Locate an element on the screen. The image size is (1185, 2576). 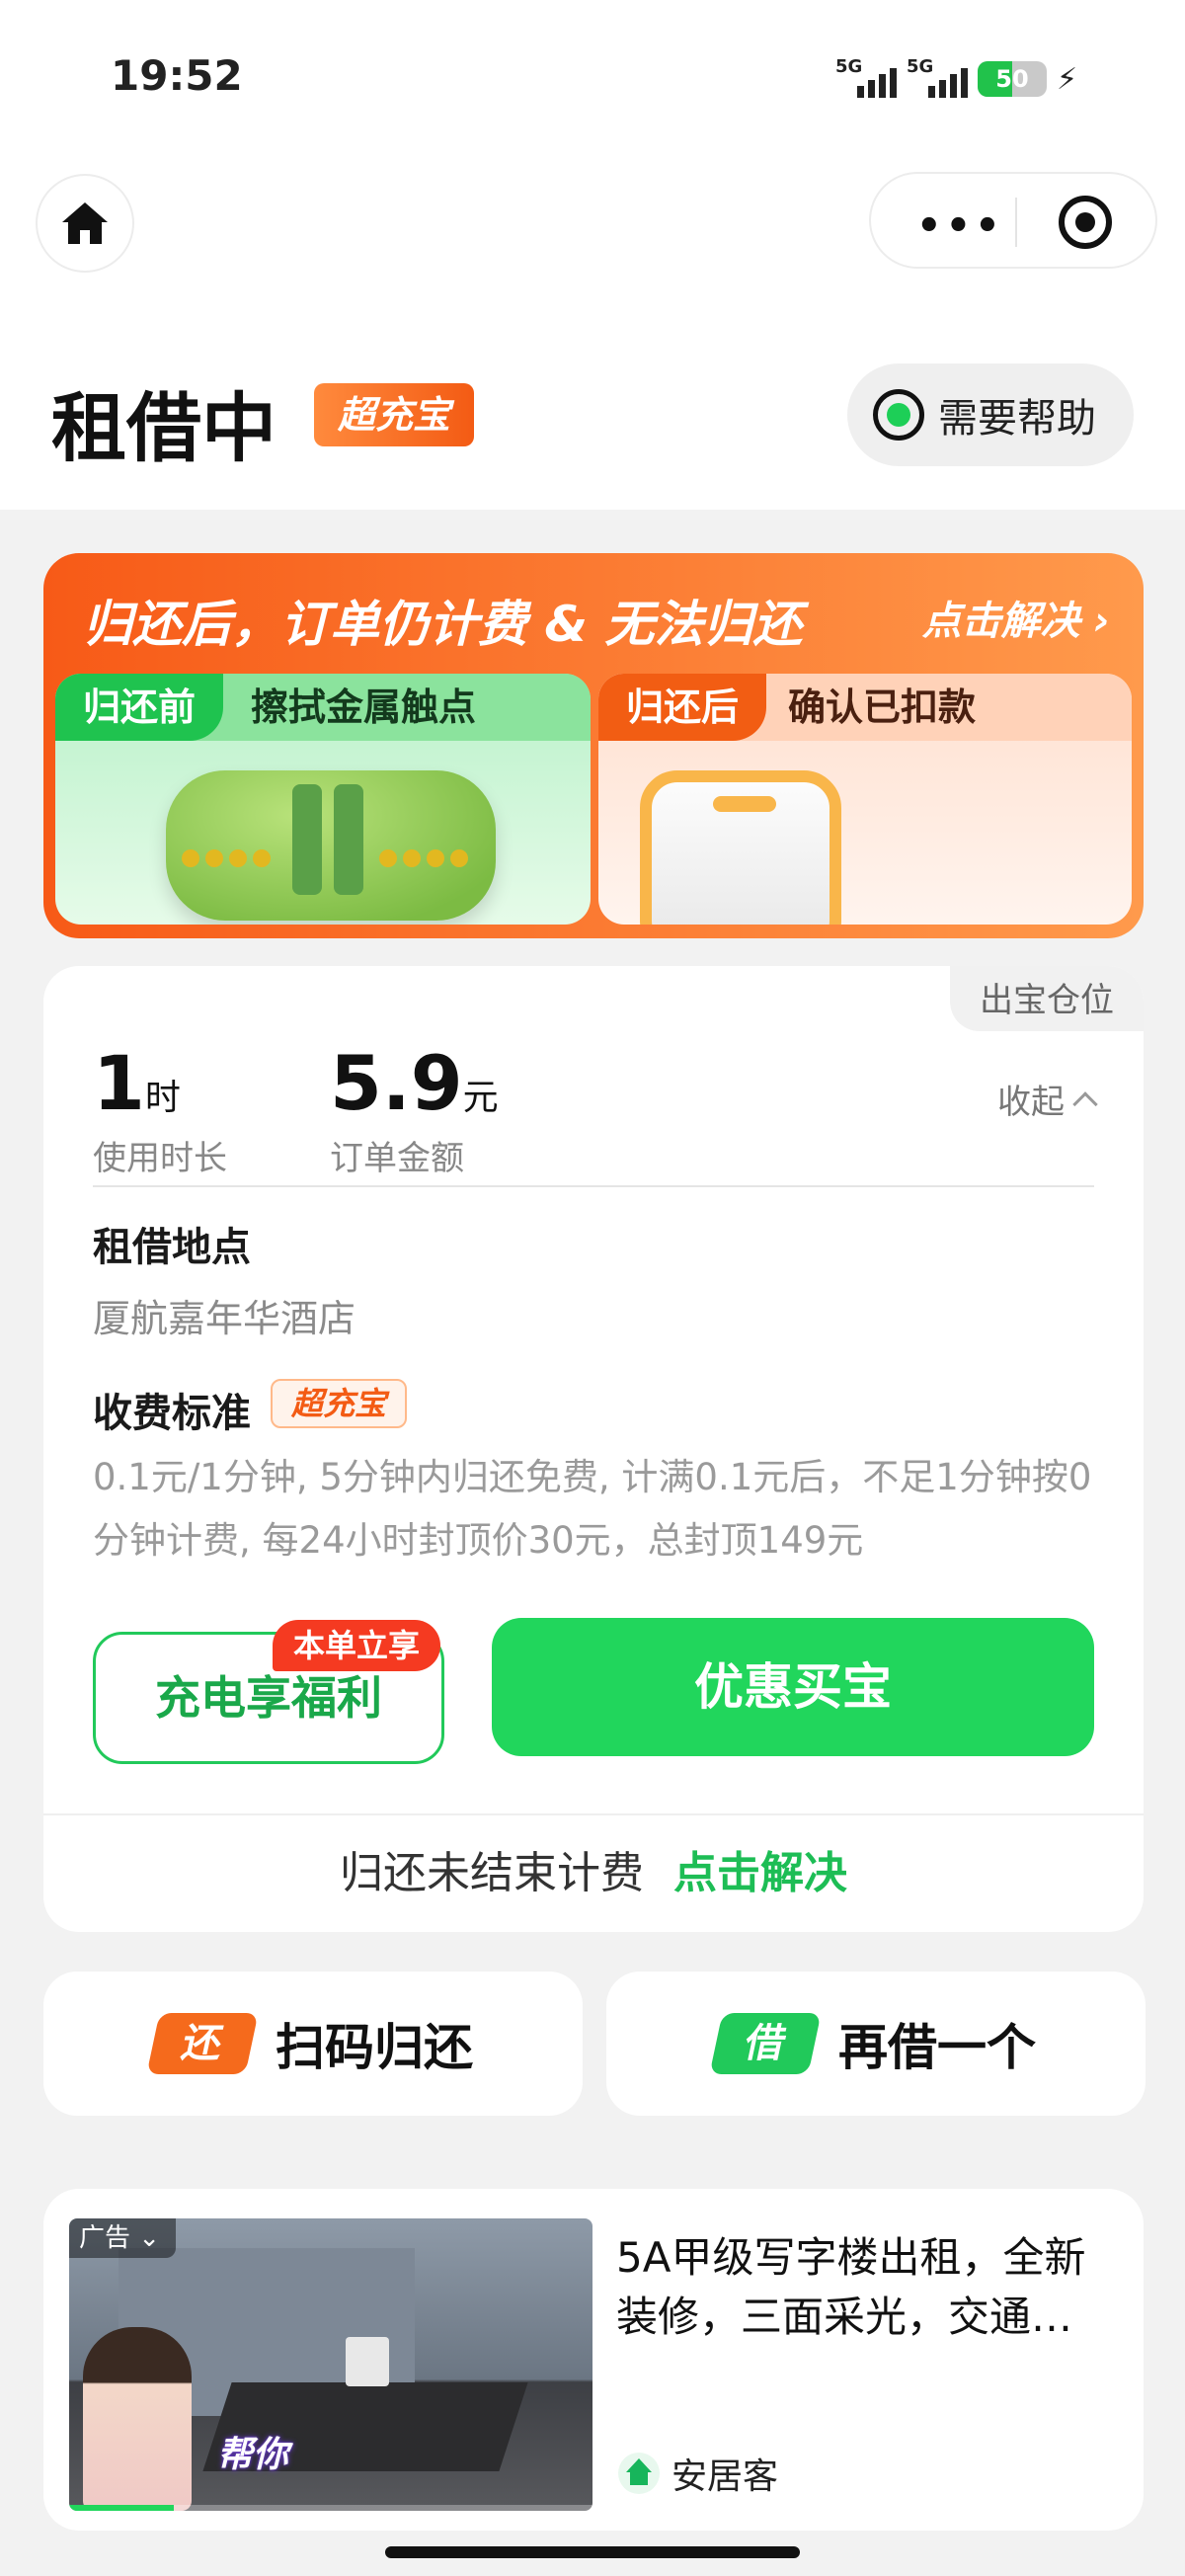
home-indicator is located at coordinates (592, 2552).